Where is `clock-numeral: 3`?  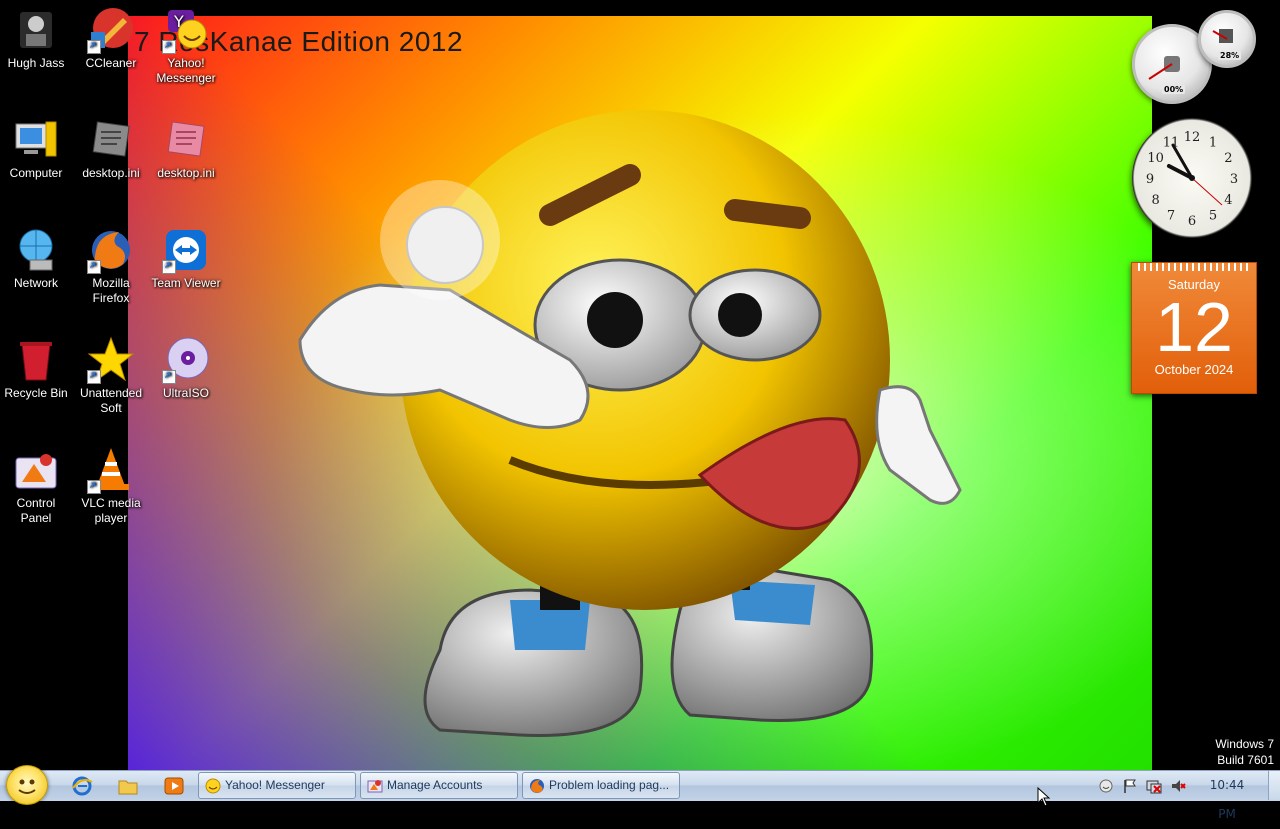 clock-numeral: 3 is located at coordinates (1234, 179).